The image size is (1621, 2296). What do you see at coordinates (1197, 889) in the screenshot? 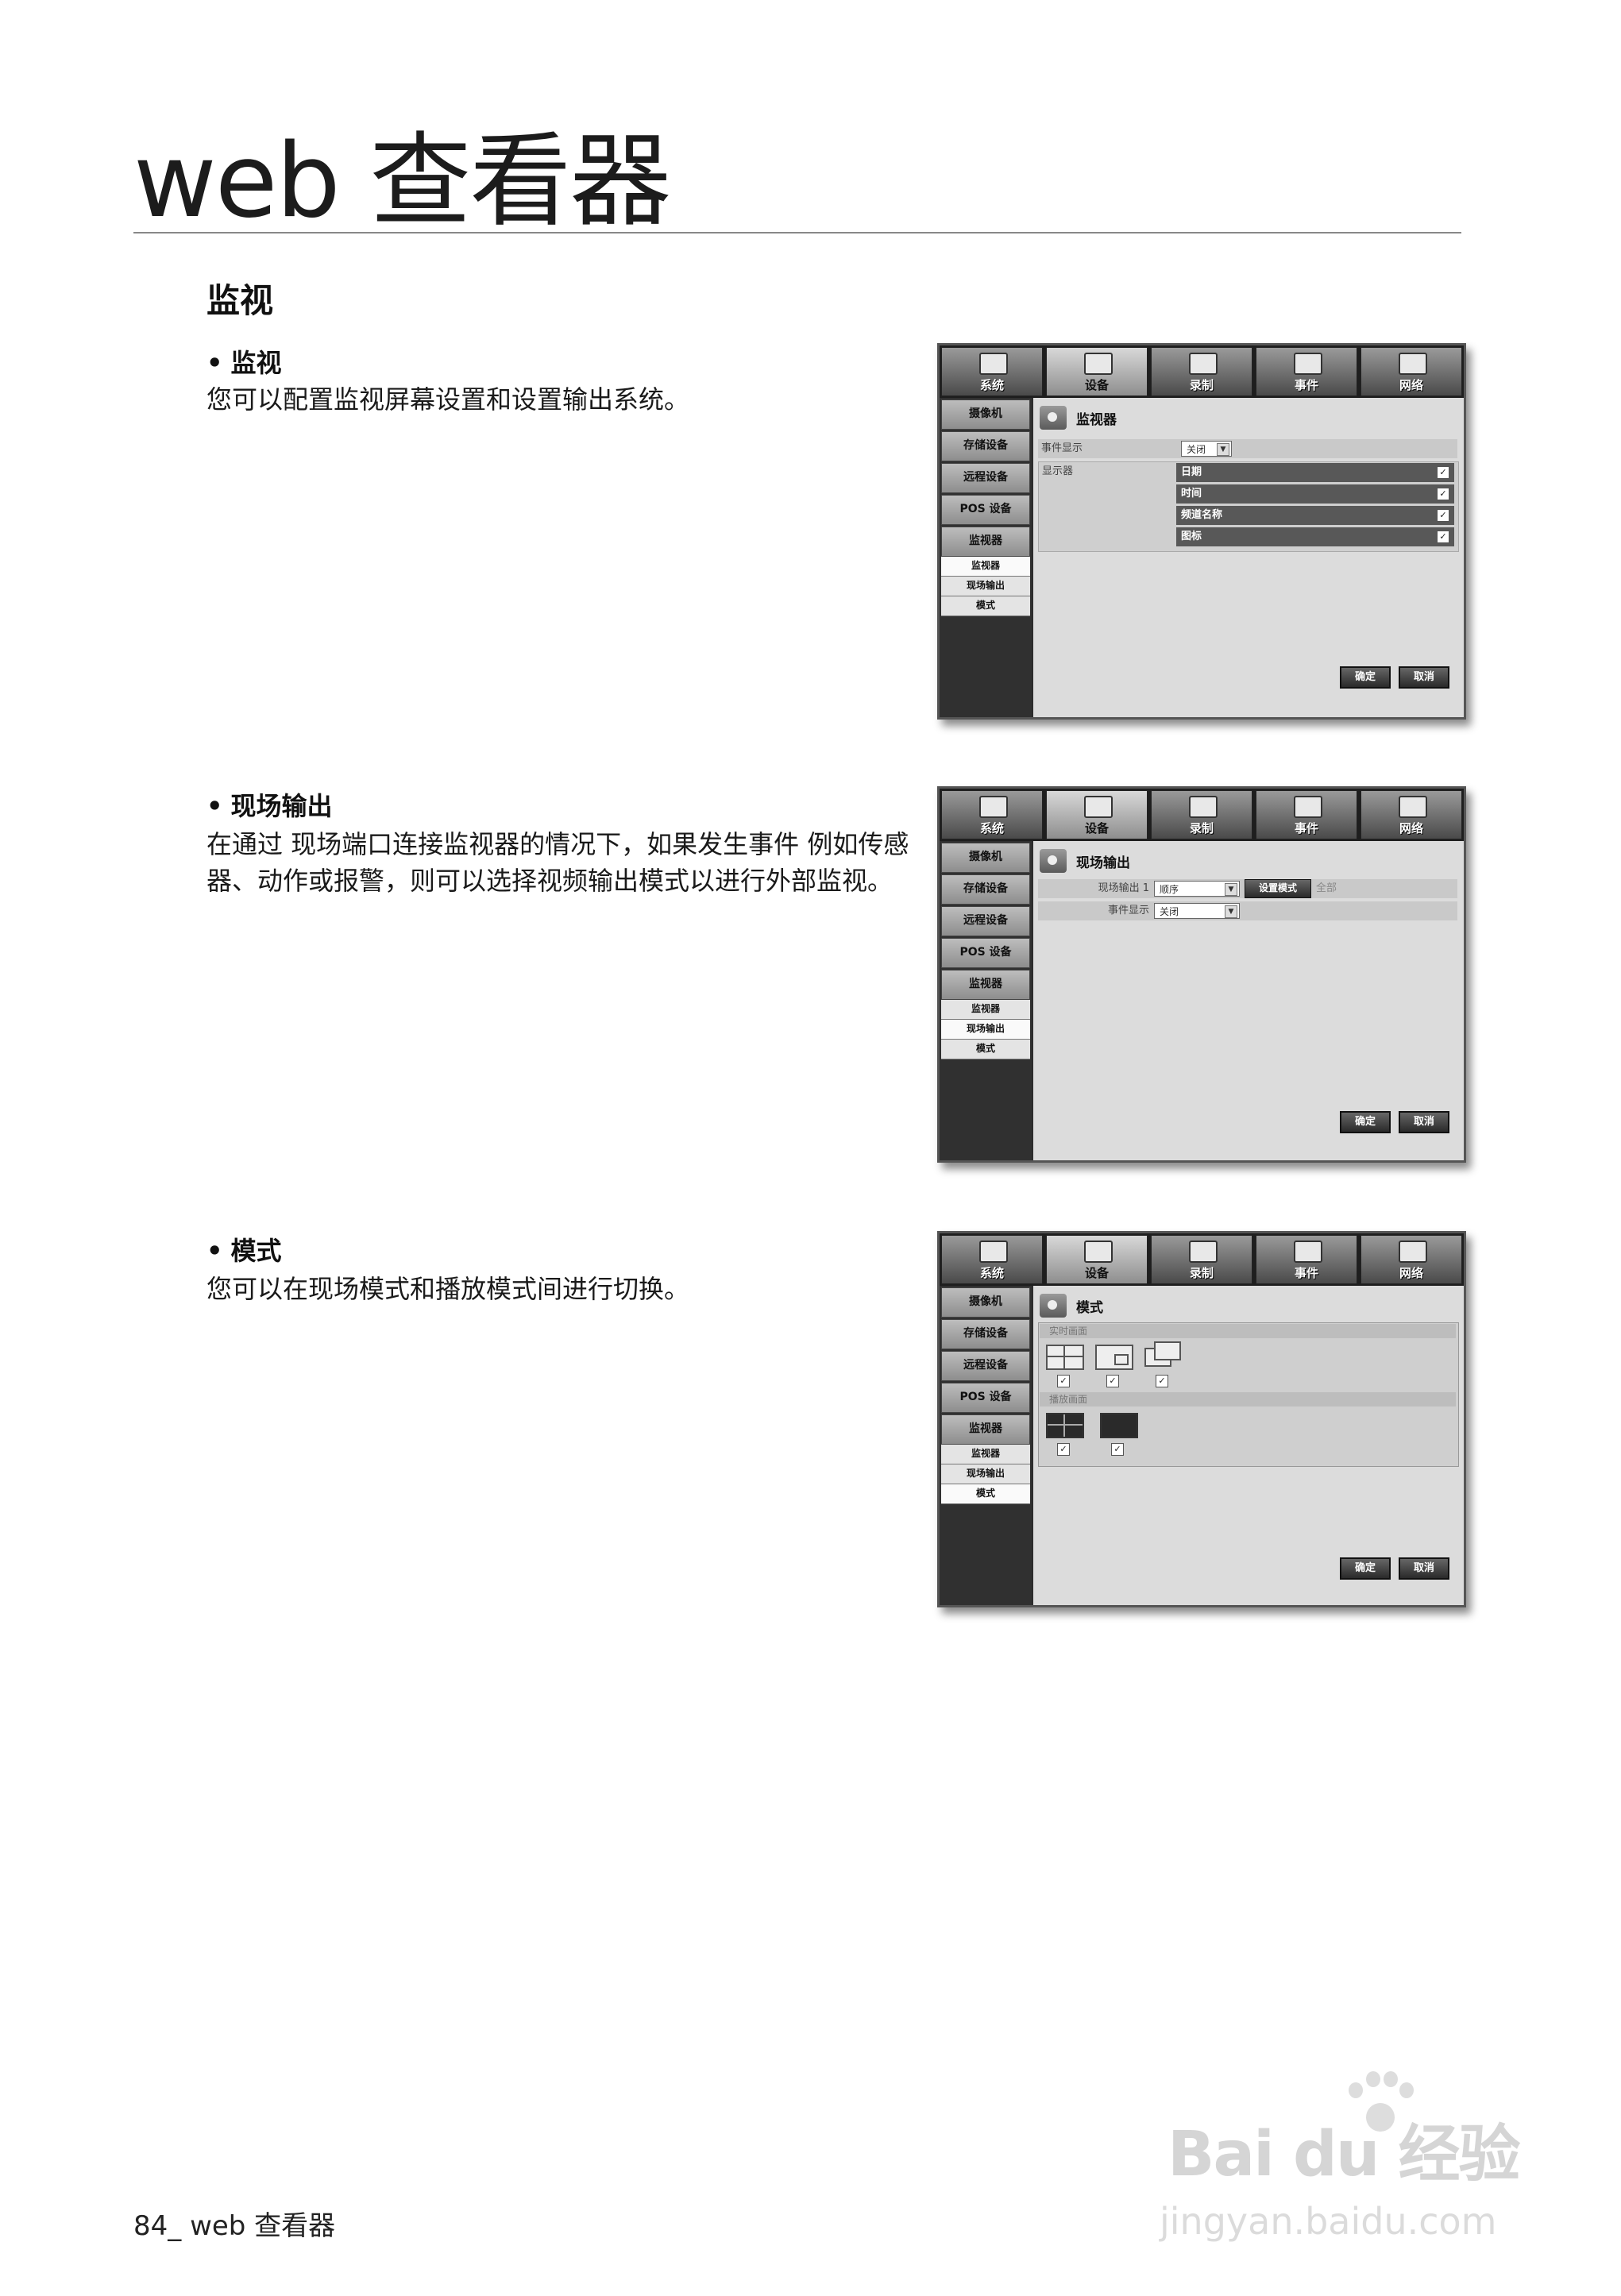
I see `live-out-select: 顺序 ▼` at bounding box center [1197, 889].